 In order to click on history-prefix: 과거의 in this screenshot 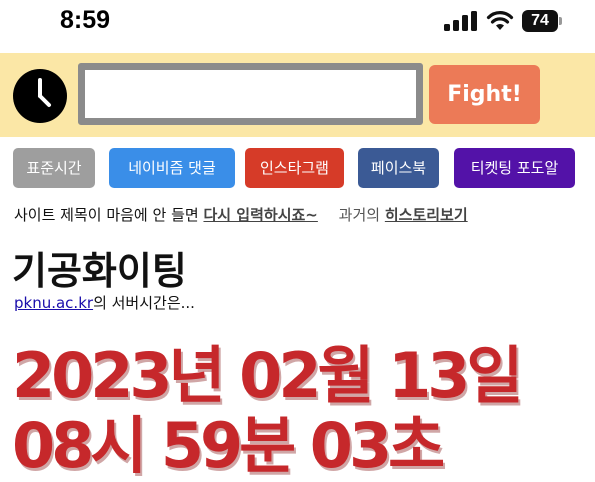, I will do `click(359, 215)`.